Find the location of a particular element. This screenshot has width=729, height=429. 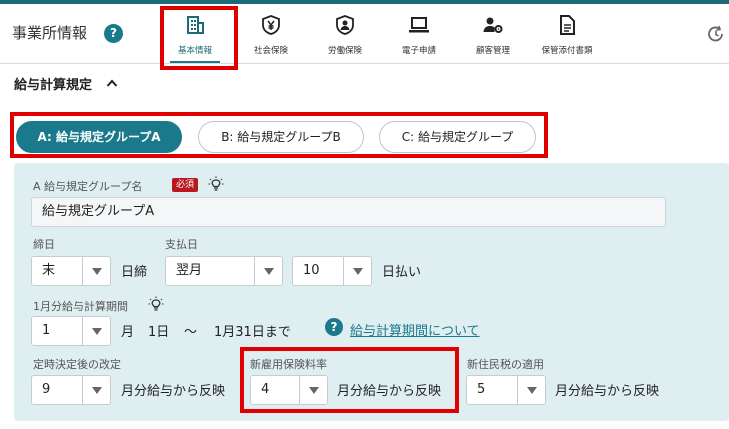

revision-month-select: 9 is located at coordinates (71, 390).